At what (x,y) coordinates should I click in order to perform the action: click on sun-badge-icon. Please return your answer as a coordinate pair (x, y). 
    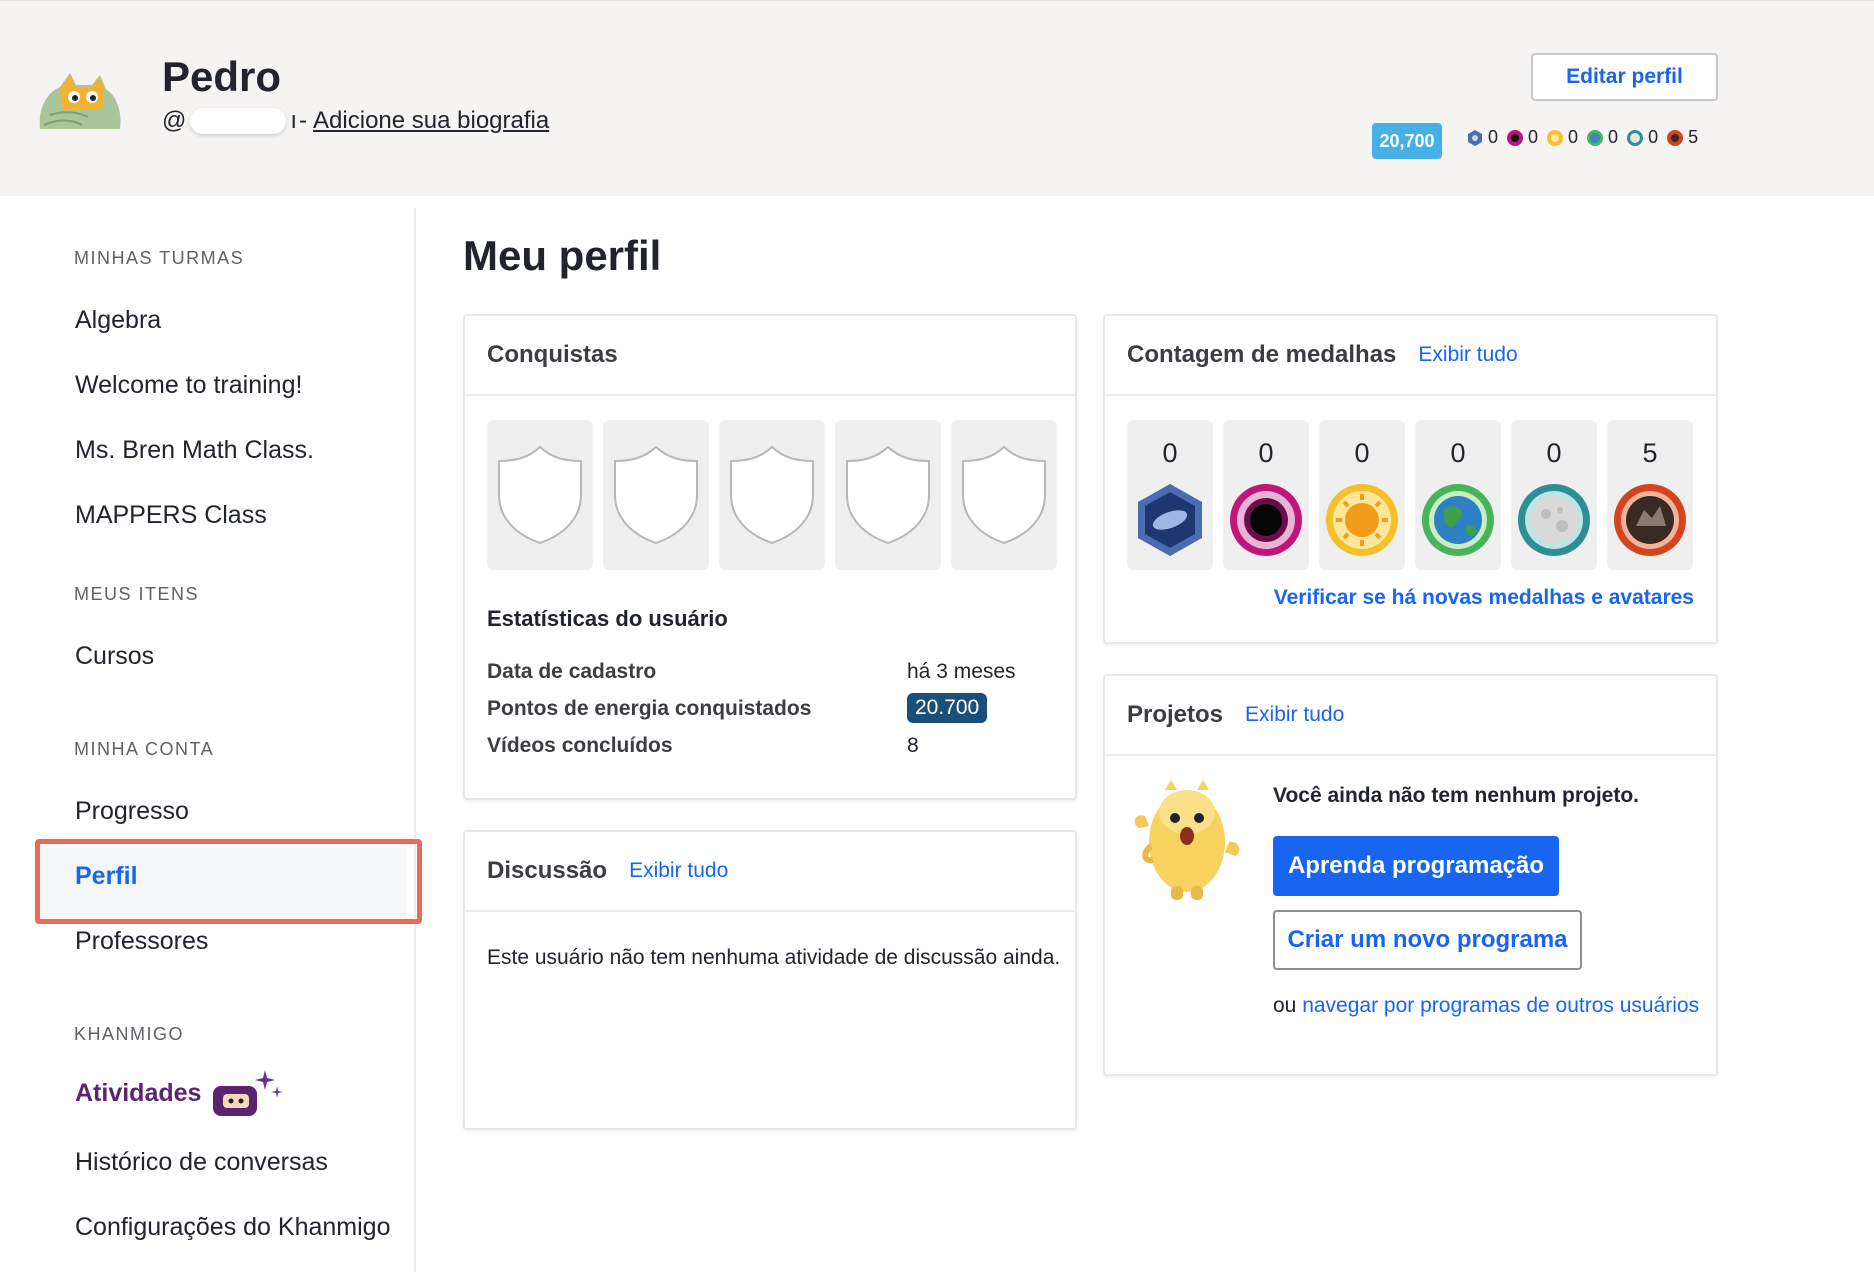
    Looking at the image, I should click on (1362, 520).